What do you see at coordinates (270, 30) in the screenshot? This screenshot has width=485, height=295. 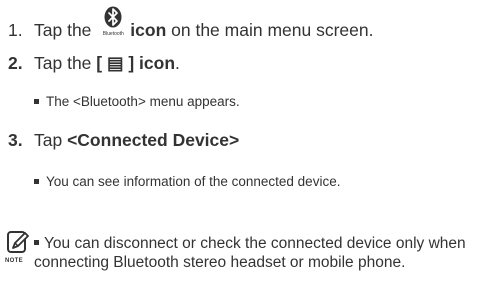 I see `step-1-text-post: on the main menu screen.` at bounding box center [270, 30].